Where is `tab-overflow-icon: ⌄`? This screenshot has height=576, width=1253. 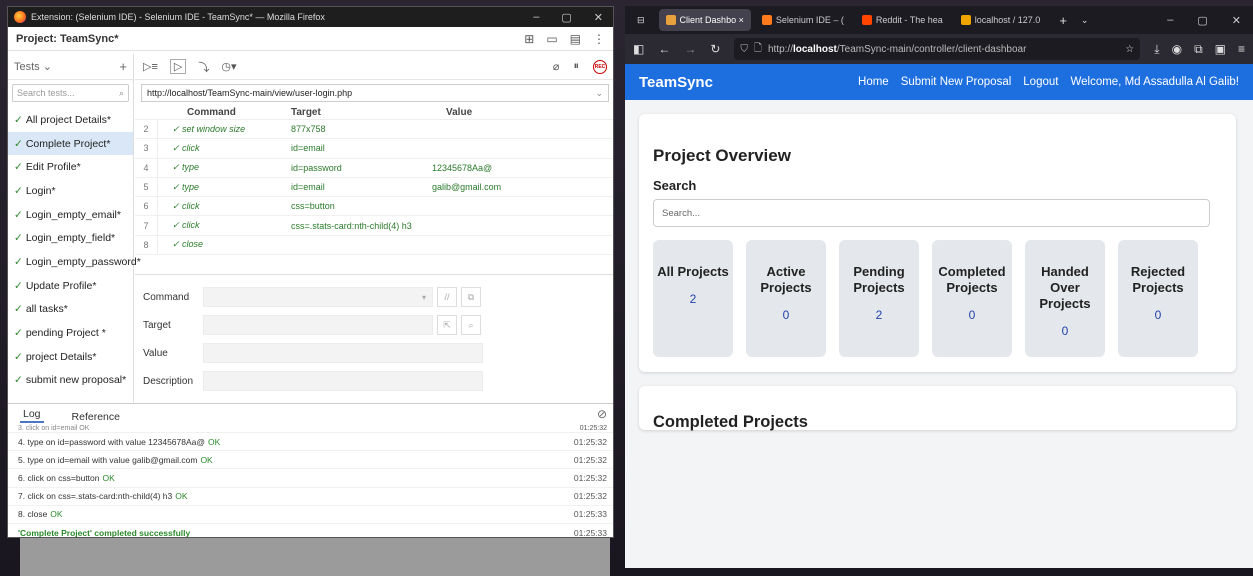
tab-overflow-icon: ⌄ is located at coordinates (1085, 20).